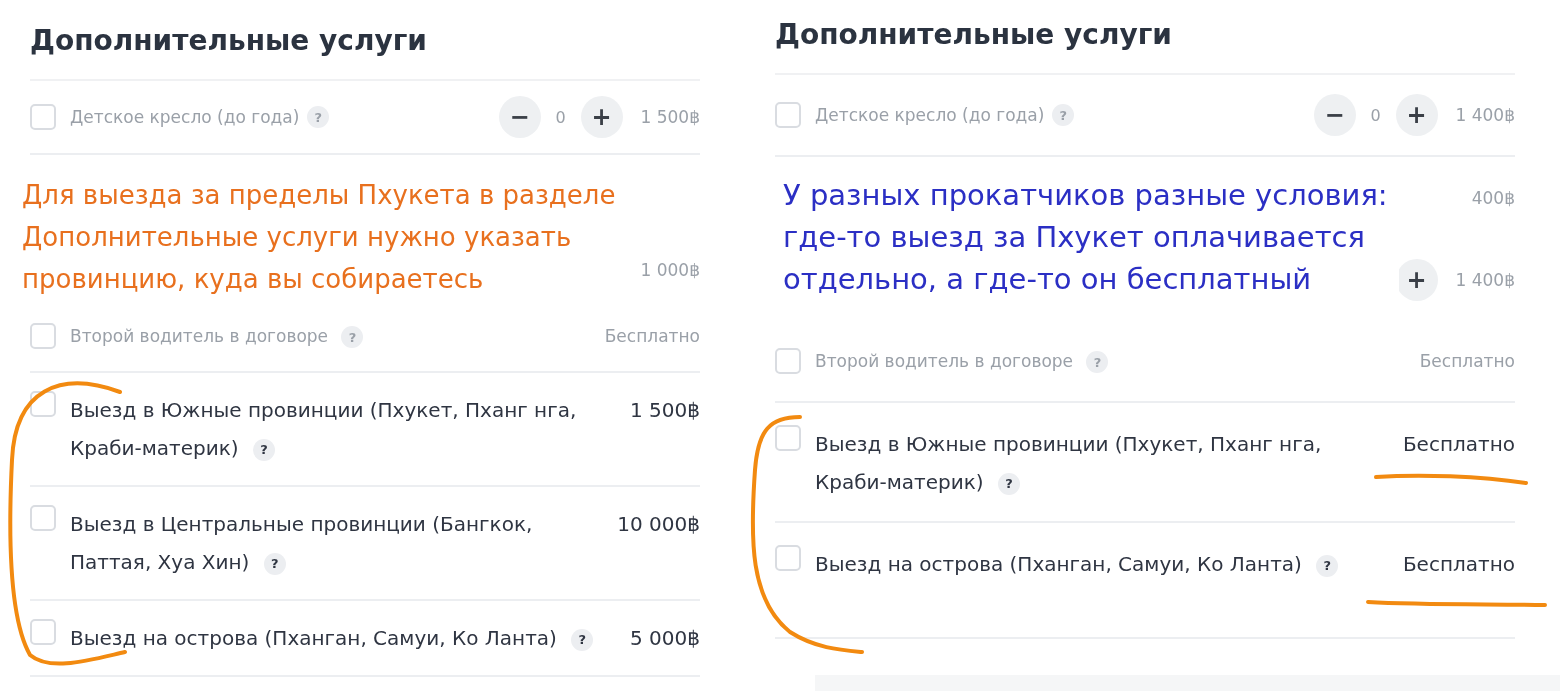 This screenshot has height=691, width=1560. I want to click on price: 1 000฿, so click(670, 270).